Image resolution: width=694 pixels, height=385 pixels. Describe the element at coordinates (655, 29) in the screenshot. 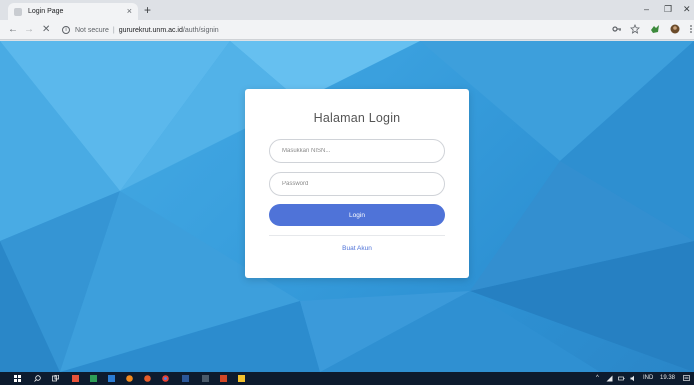

I see `extension-icon` at that location.